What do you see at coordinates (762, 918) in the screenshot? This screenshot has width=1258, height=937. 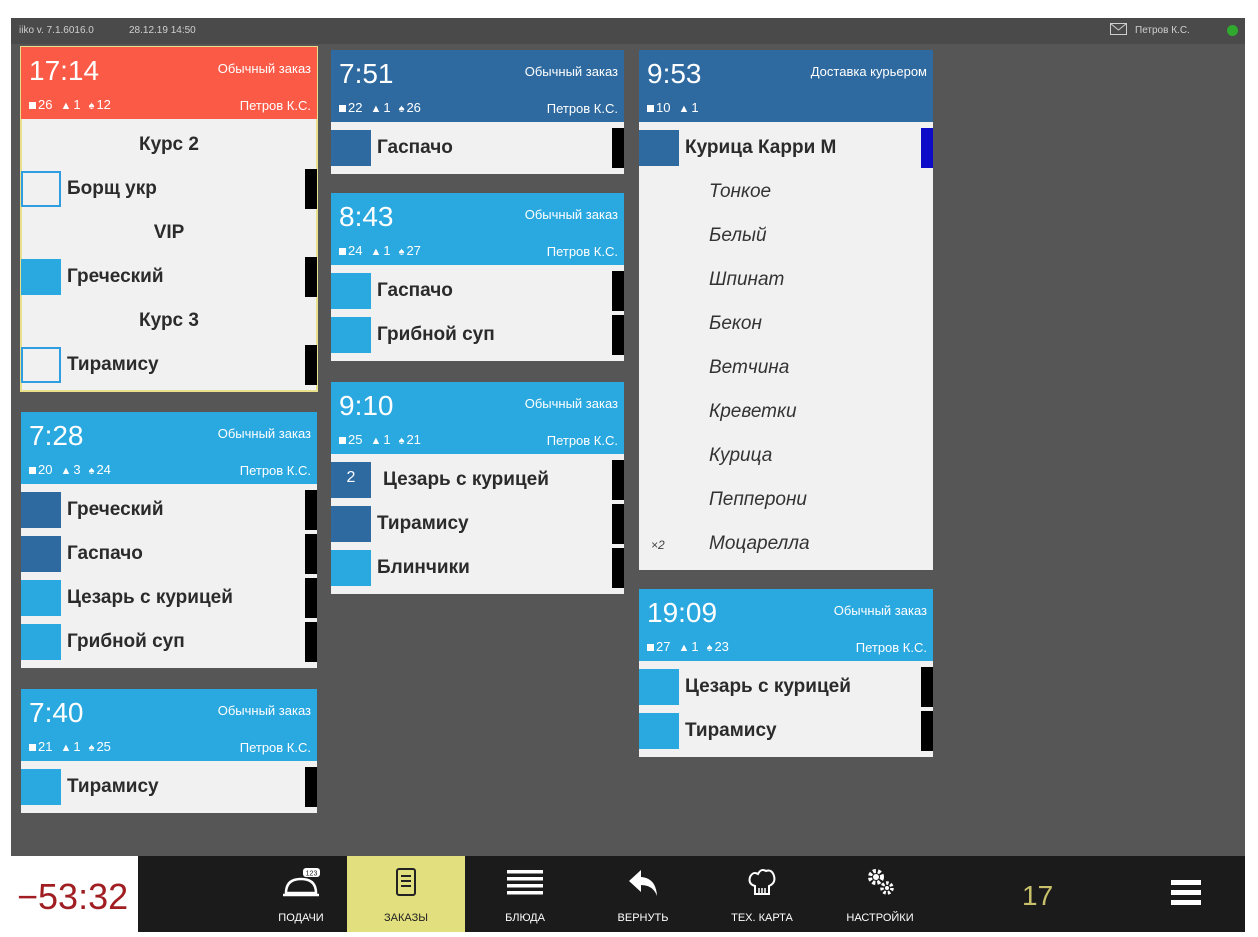 I see `nav-button-label: ТЕХ. КАРТА` at bounding box center [762, 918].